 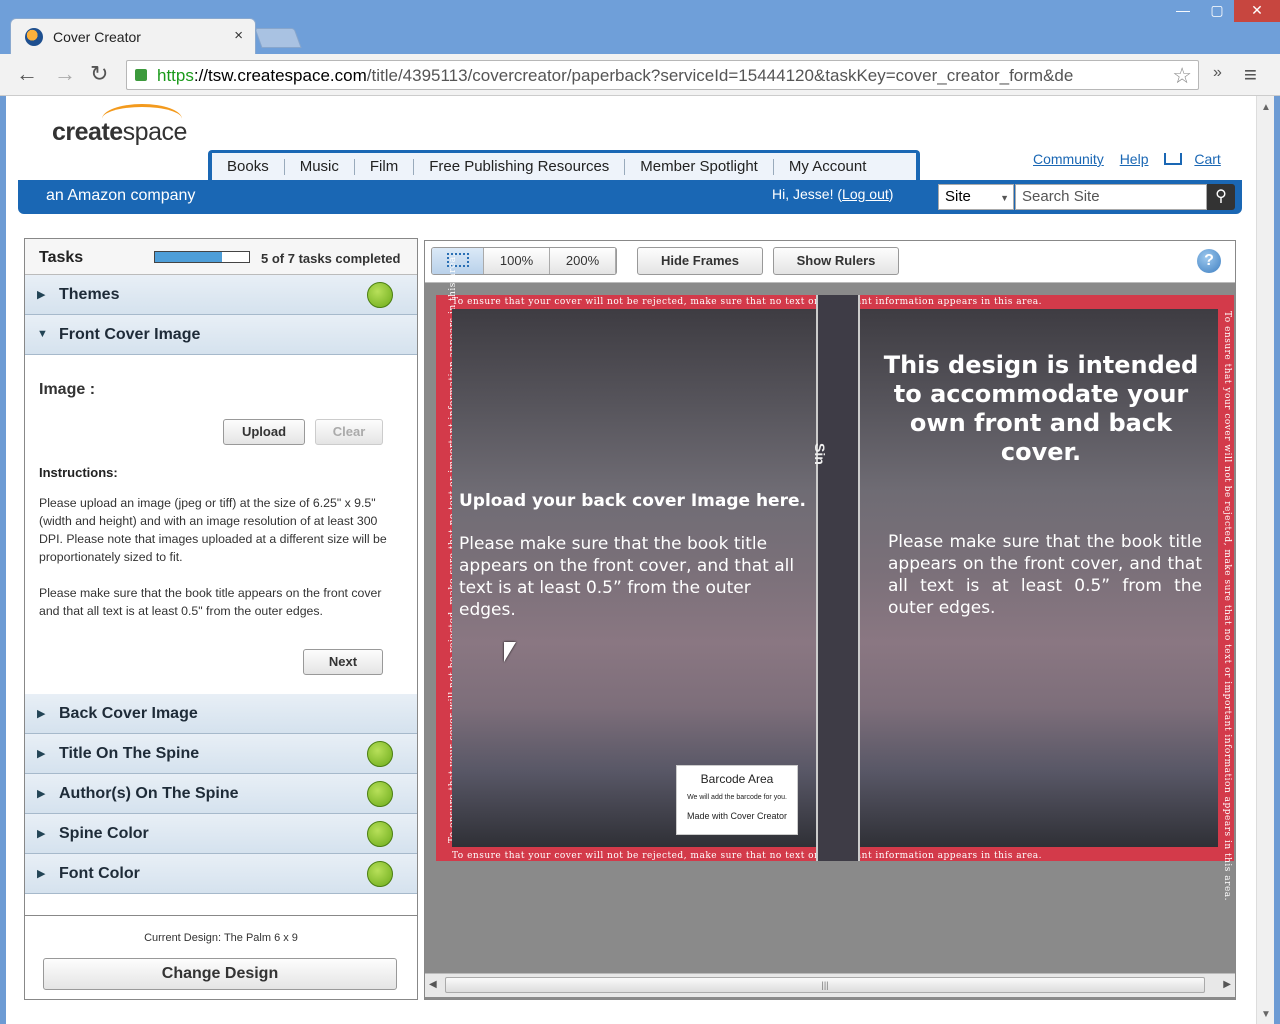 What do you see at coordinates (583, 261) in the screenshot?
I see `zoom-200-button: 200%` at bounding box center [583, 261].